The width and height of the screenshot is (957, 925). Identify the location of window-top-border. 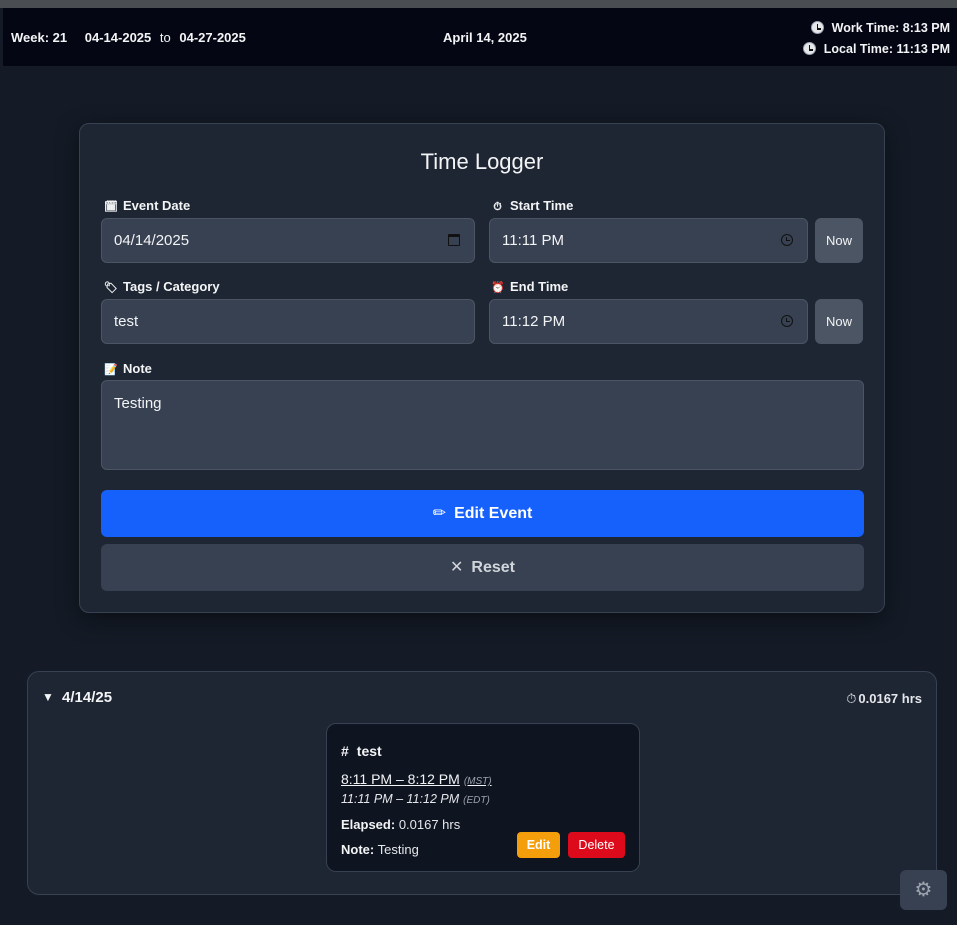
(478, 4).